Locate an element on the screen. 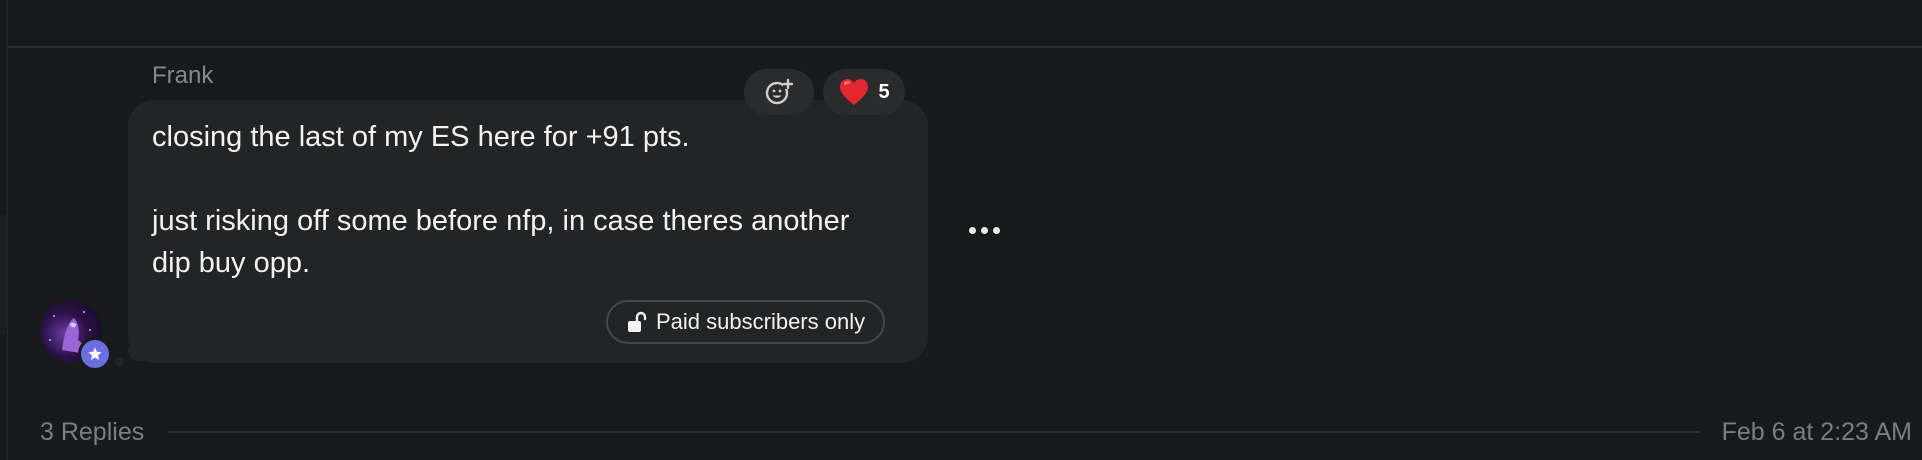 The image size is (1922, 460). subscriber-star-badge is located at coordinates (95, 354).